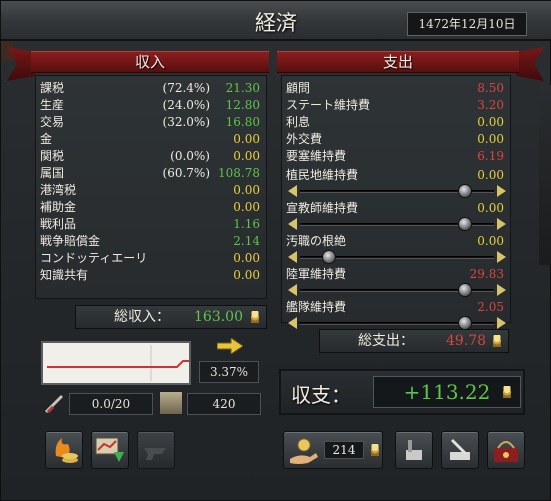  I want to click on income-row-value: 16.80, so click(242, 122).